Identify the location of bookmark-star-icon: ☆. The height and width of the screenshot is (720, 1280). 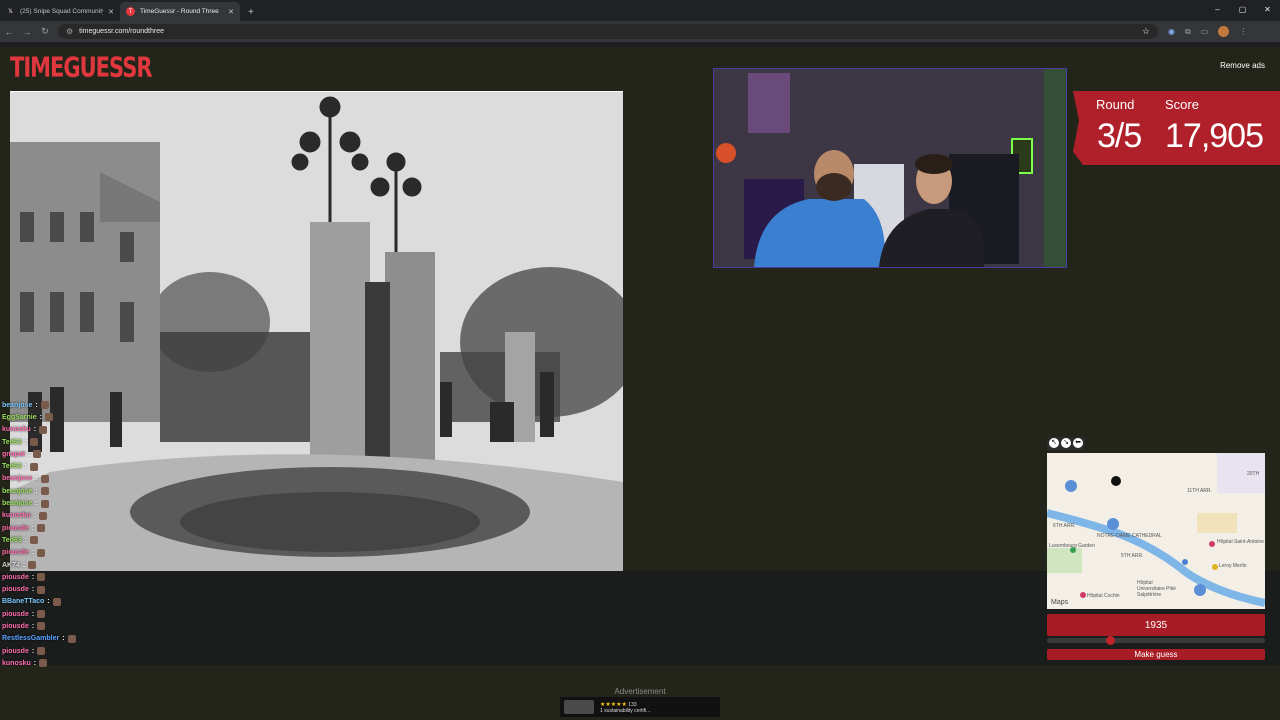
(1146, 31).